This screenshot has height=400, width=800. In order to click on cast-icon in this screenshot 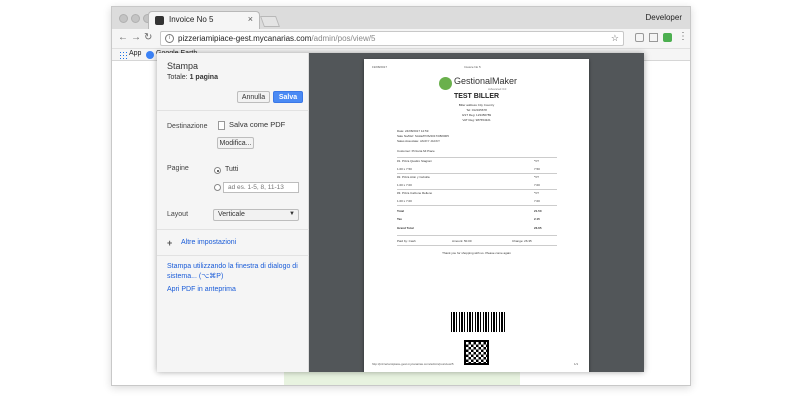, I will do `click(653, 37)`.